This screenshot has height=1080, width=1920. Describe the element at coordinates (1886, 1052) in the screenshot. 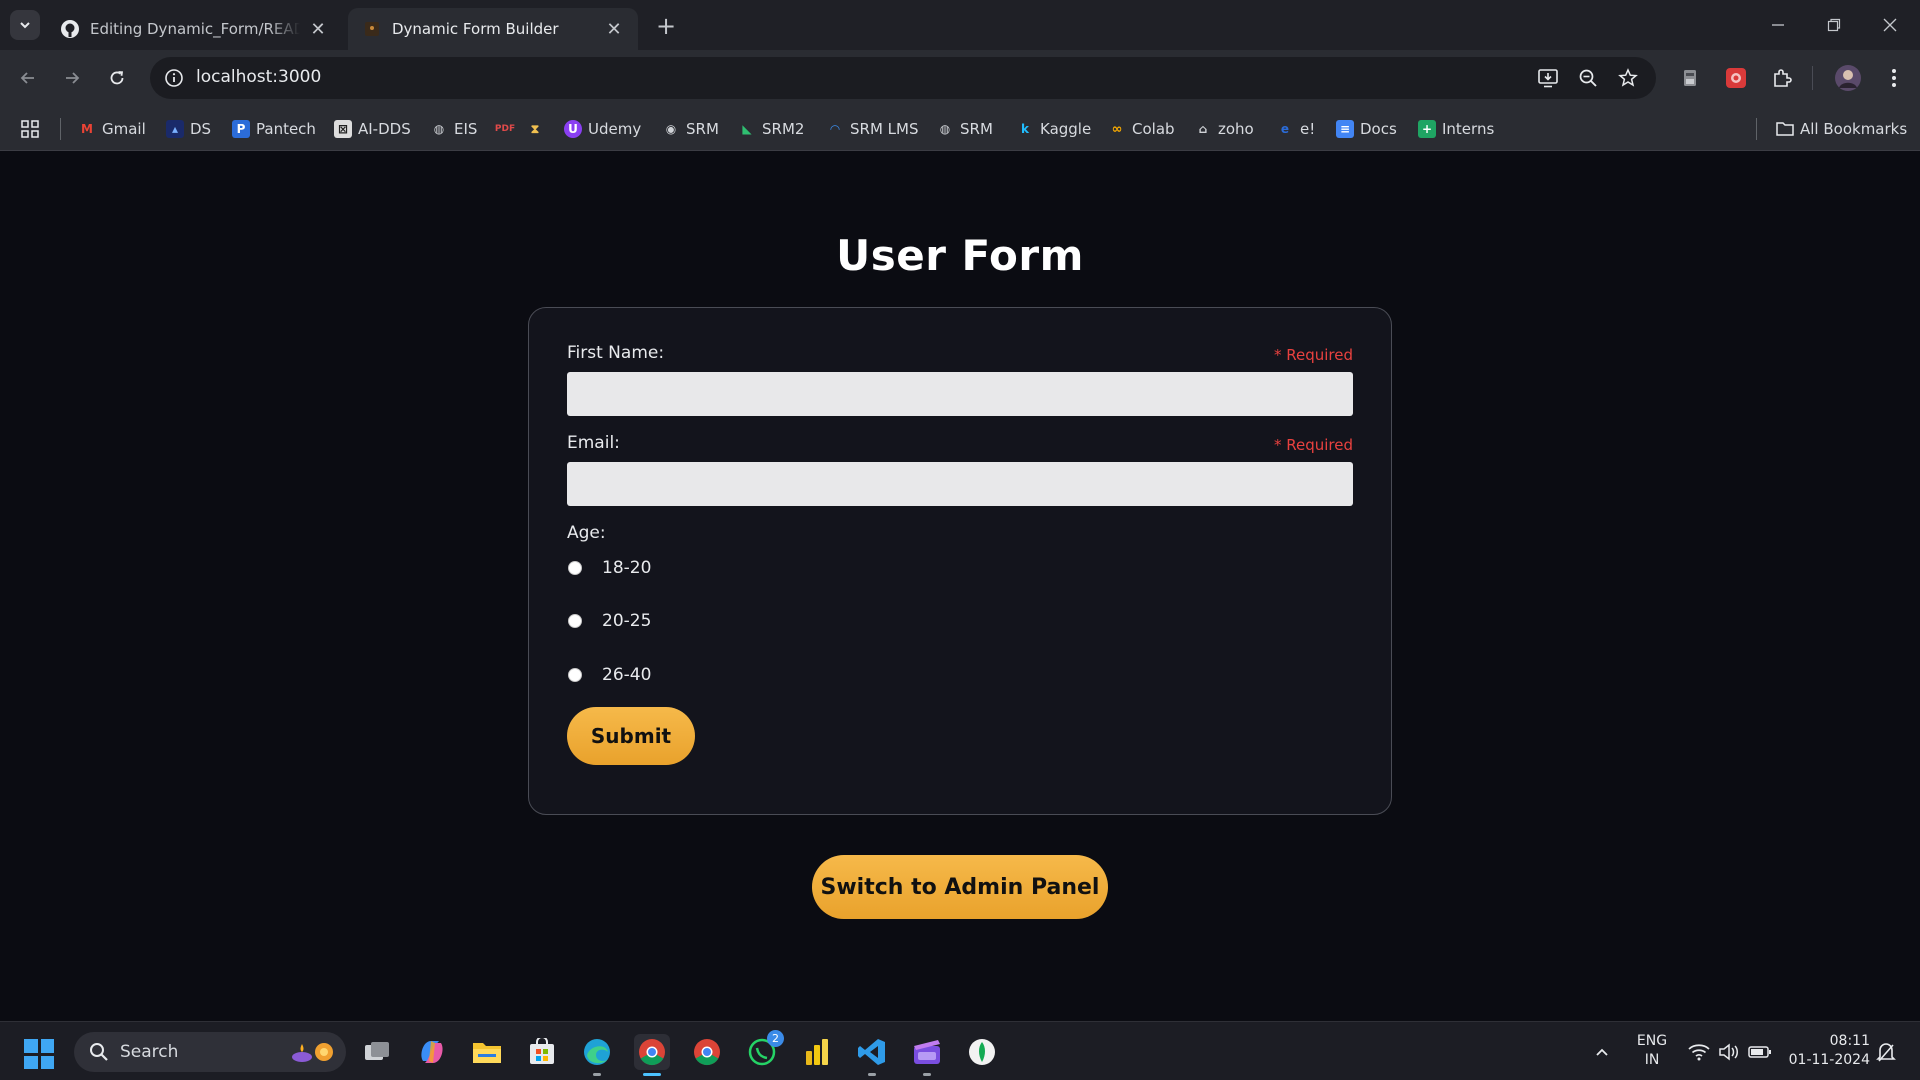

I see `notifications-button` at that location.